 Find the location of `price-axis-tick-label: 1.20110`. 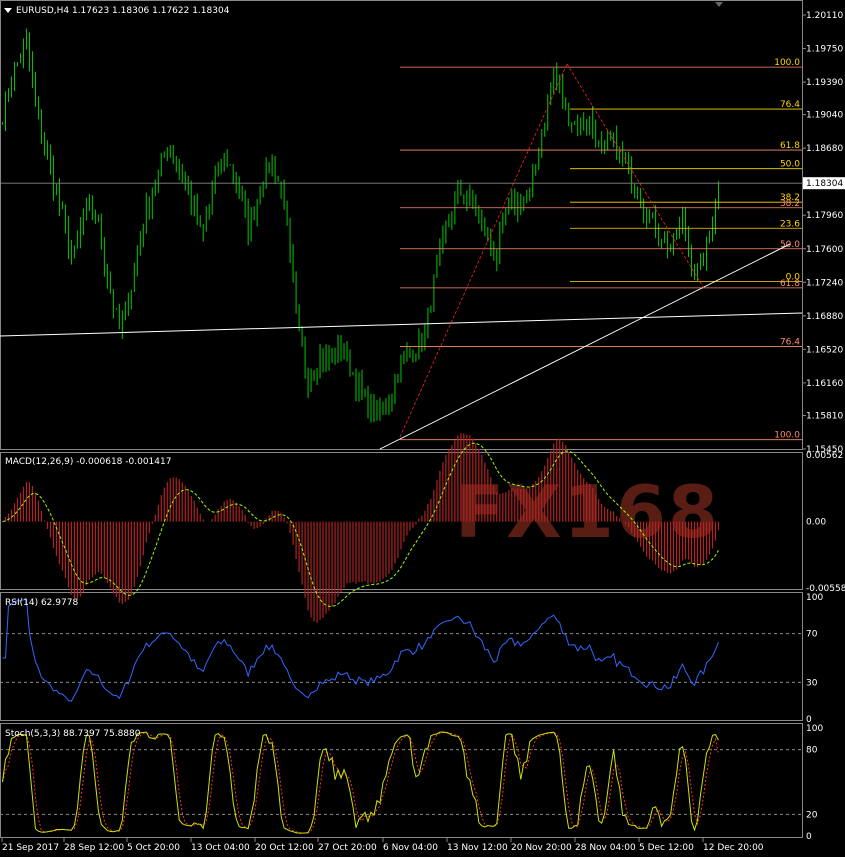

price-axis-tick-label: 1.20110 is located at coordinates (824, 16).